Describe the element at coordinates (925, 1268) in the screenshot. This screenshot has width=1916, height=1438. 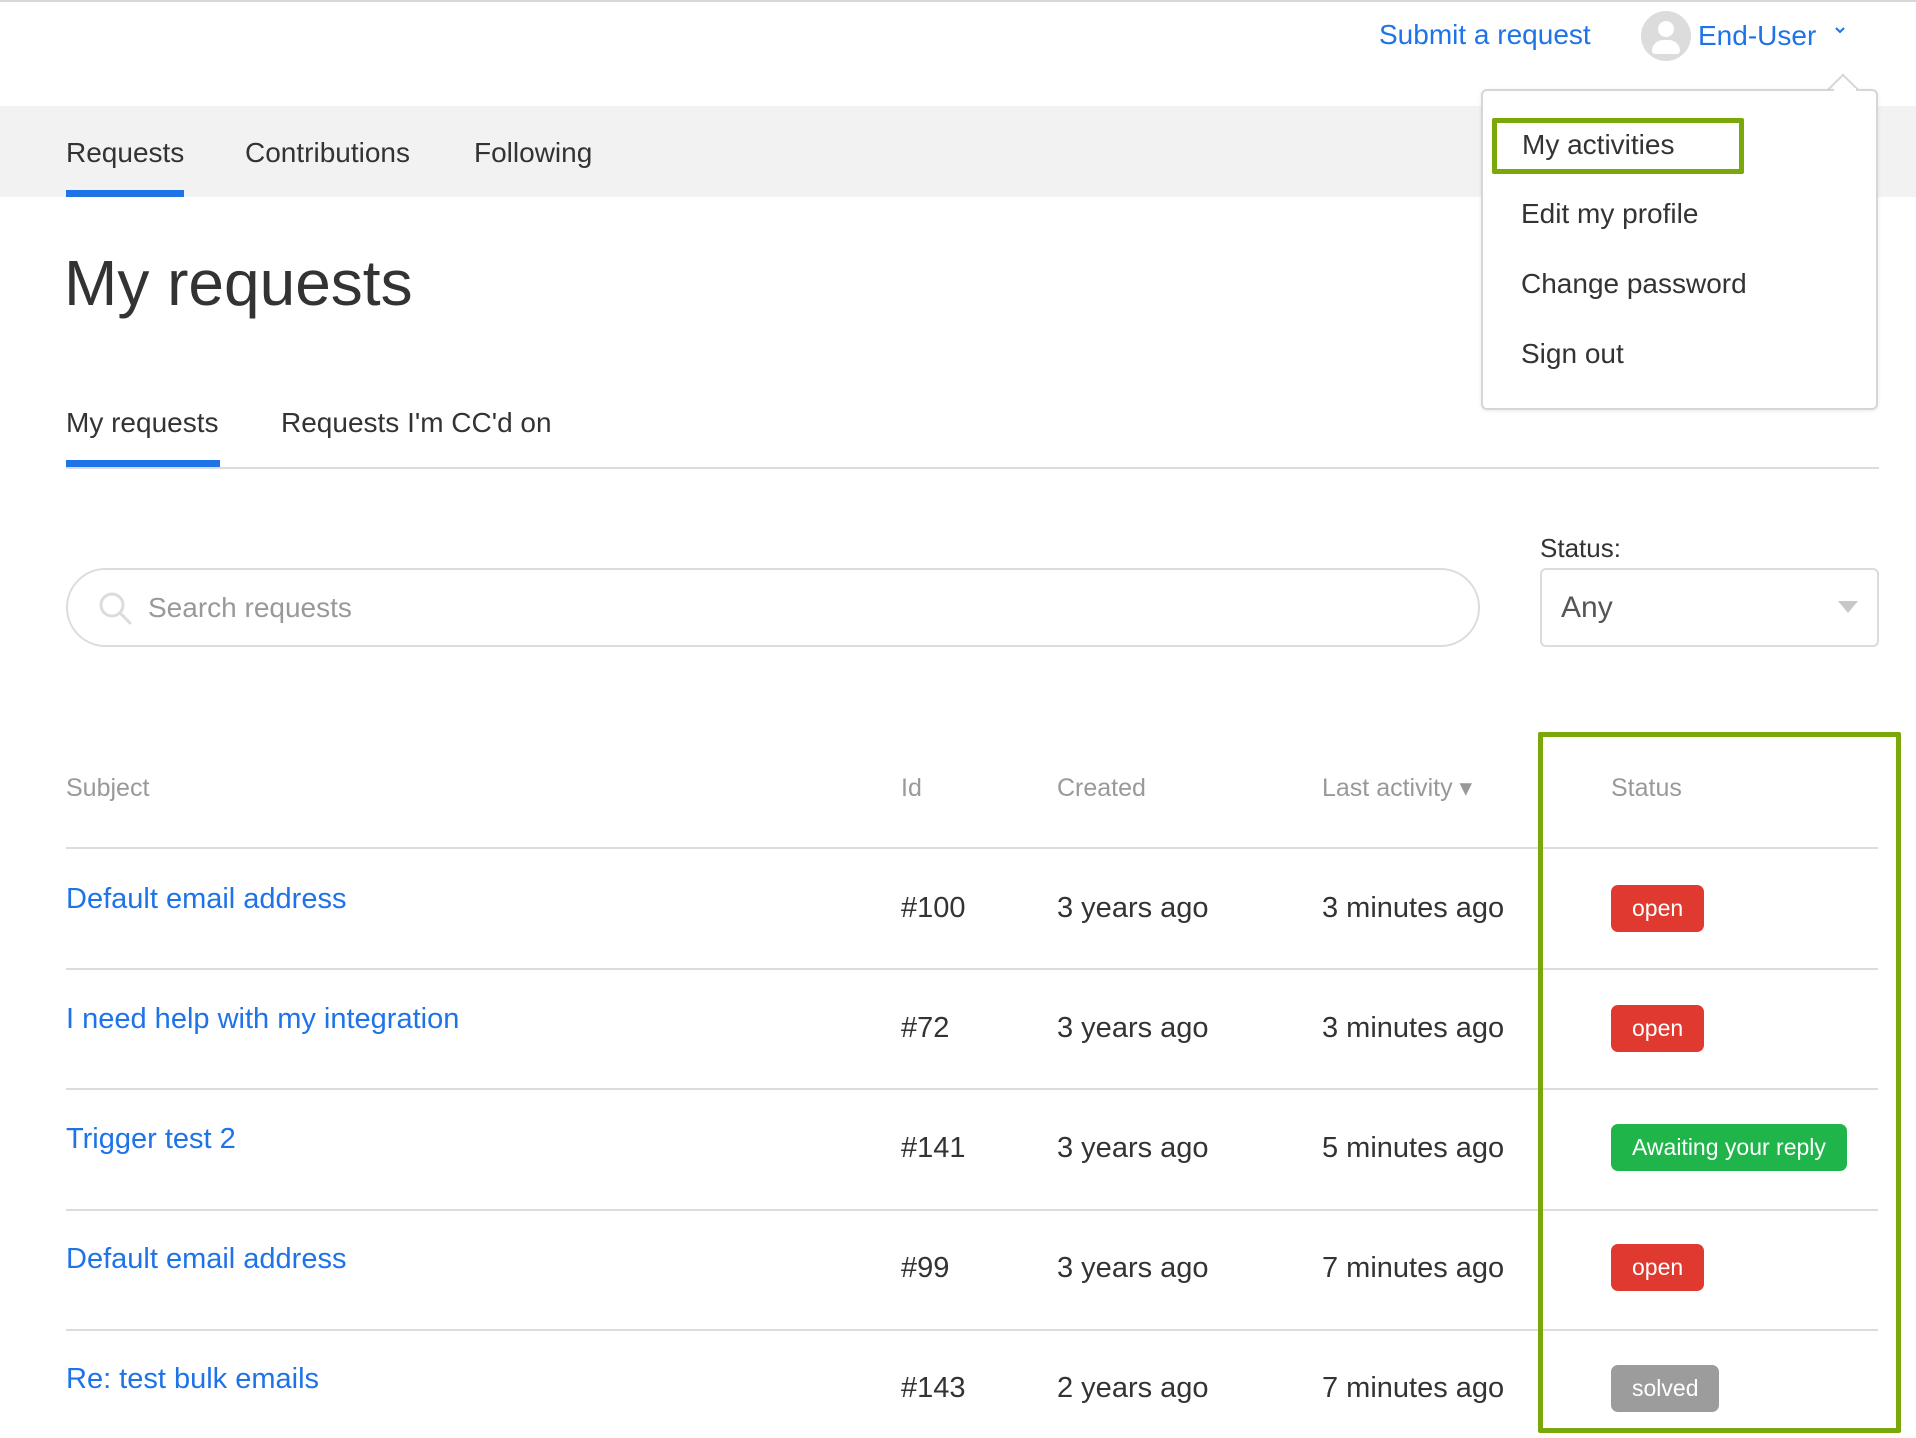
I see `request-id: #99` at that location.